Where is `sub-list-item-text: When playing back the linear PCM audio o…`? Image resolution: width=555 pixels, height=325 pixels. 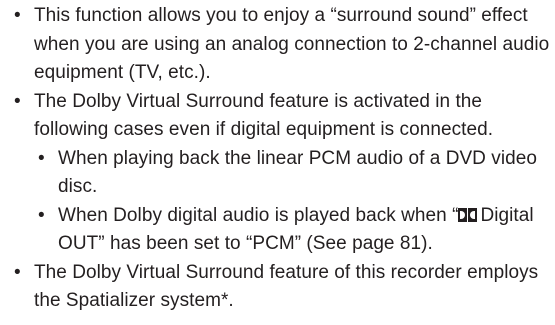 sub-list-item-text: When playing back the linear PCM audio o… is located at coordinates (297, 172).